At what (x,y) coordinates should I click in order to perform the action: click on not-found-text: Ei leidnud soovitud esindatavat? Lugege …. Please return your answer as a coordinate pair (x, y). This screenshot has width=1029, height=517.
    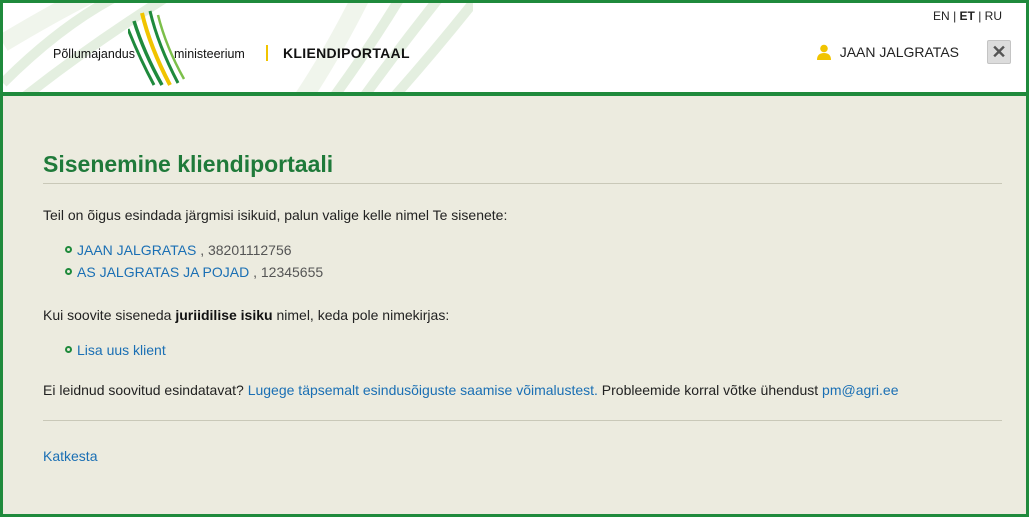
    Looking at the image, I should click on (522, 390).